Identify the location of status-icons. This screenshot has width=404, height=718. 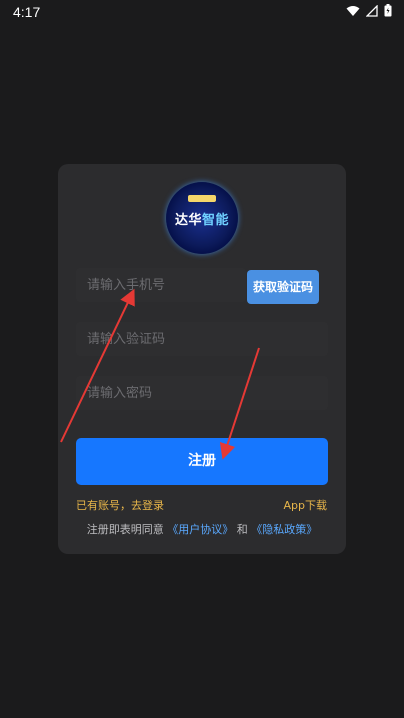
(369, 10).